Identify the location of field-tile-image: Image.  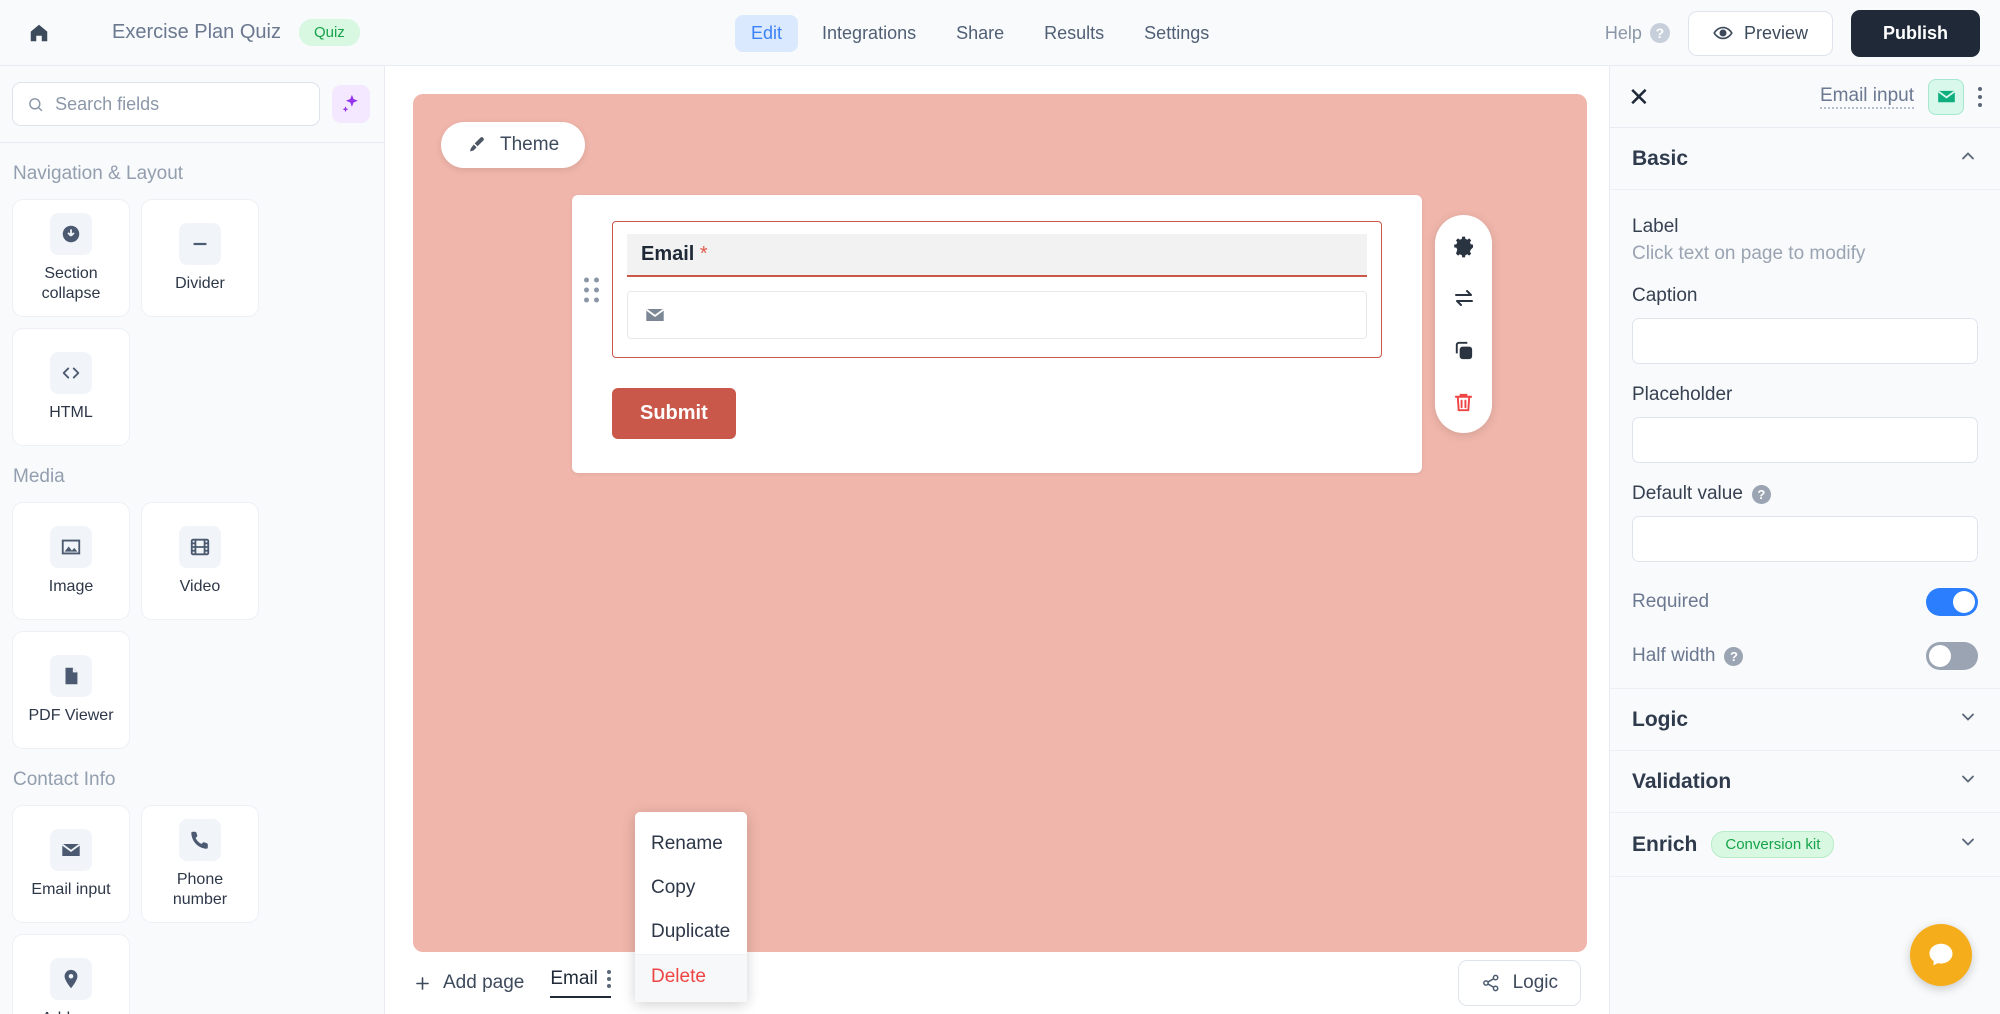
(71, 561).